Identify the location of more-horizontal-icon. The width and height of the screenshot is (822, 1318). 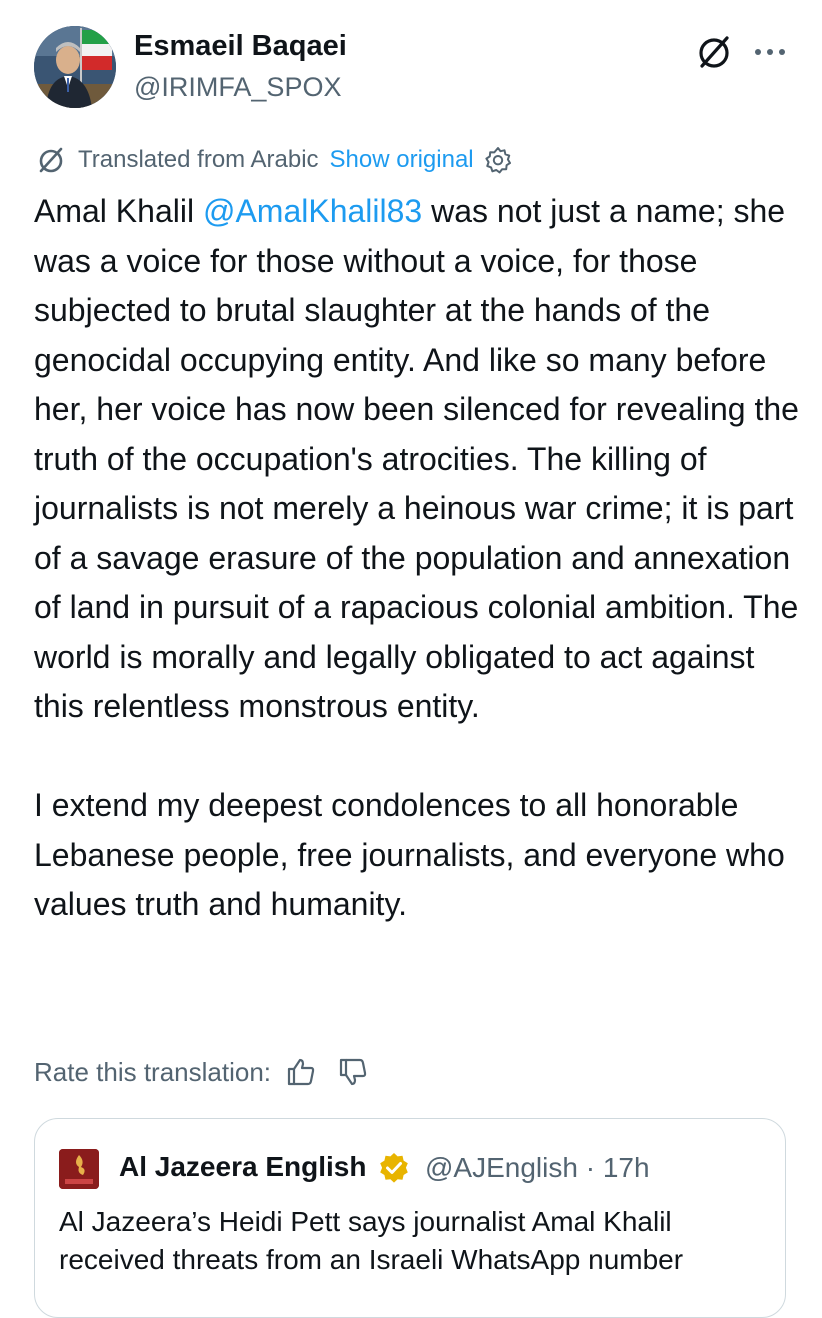
(770, 52).